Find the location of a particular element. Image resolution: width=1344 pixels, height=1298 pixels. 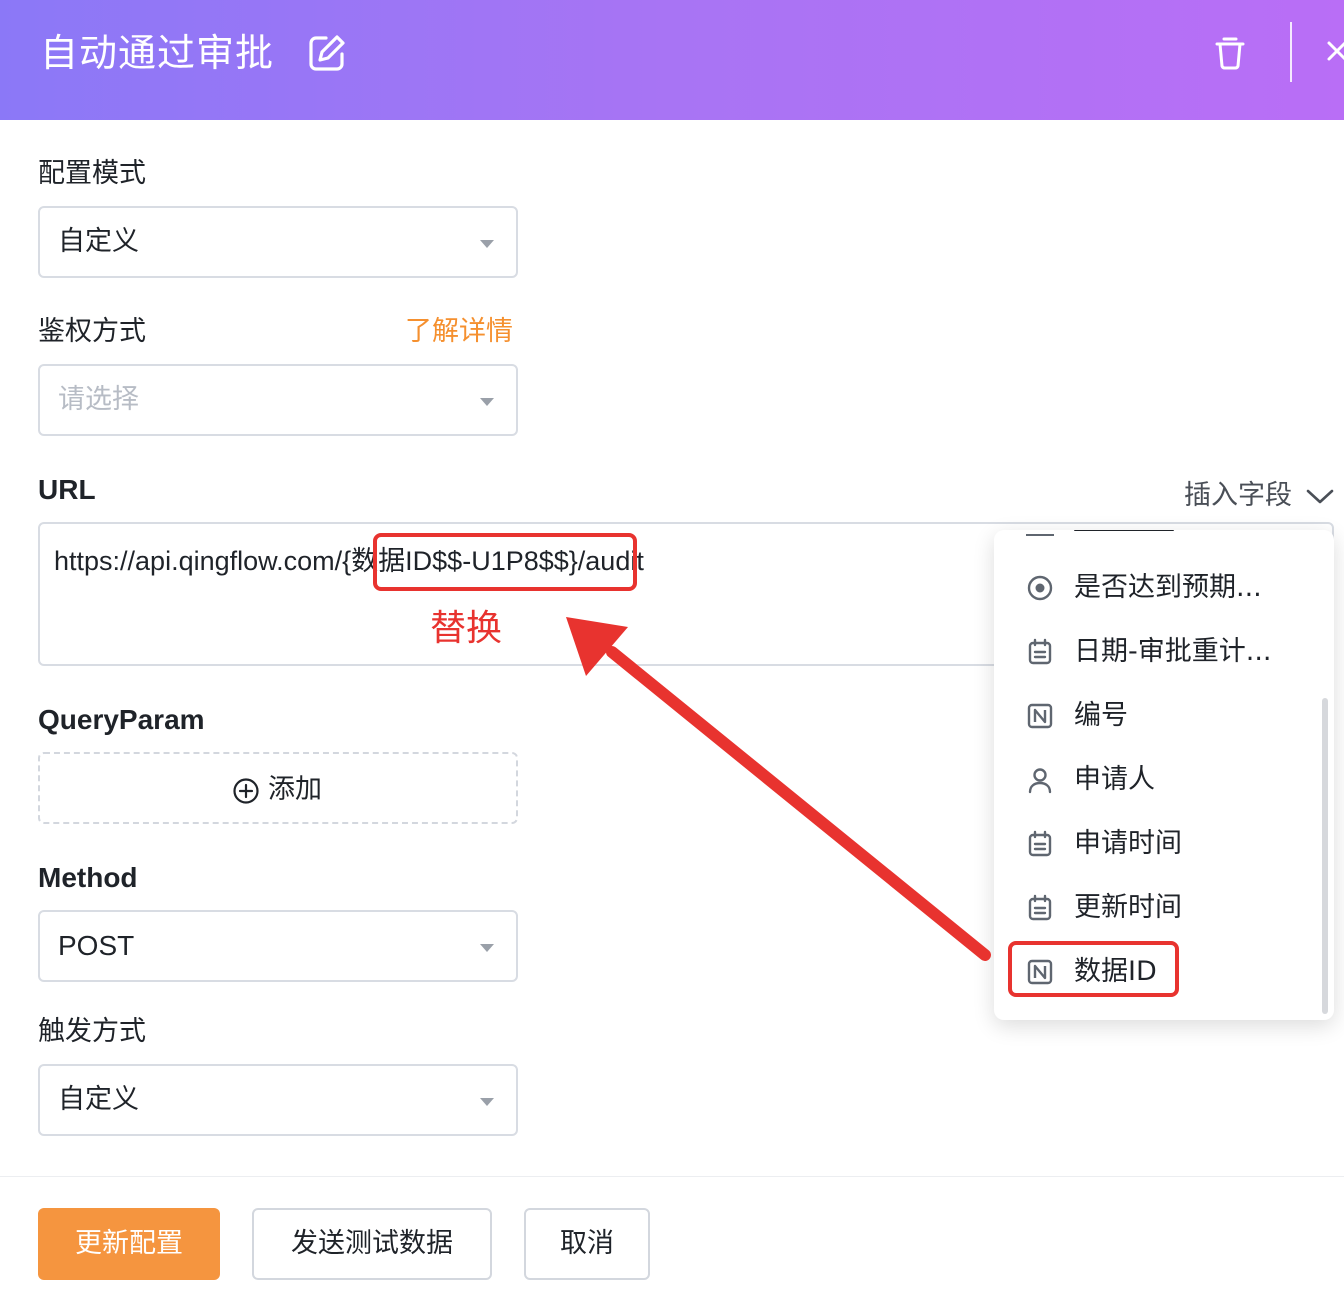

config-mode-value: 自定义 is located at coordinates (98, 241).